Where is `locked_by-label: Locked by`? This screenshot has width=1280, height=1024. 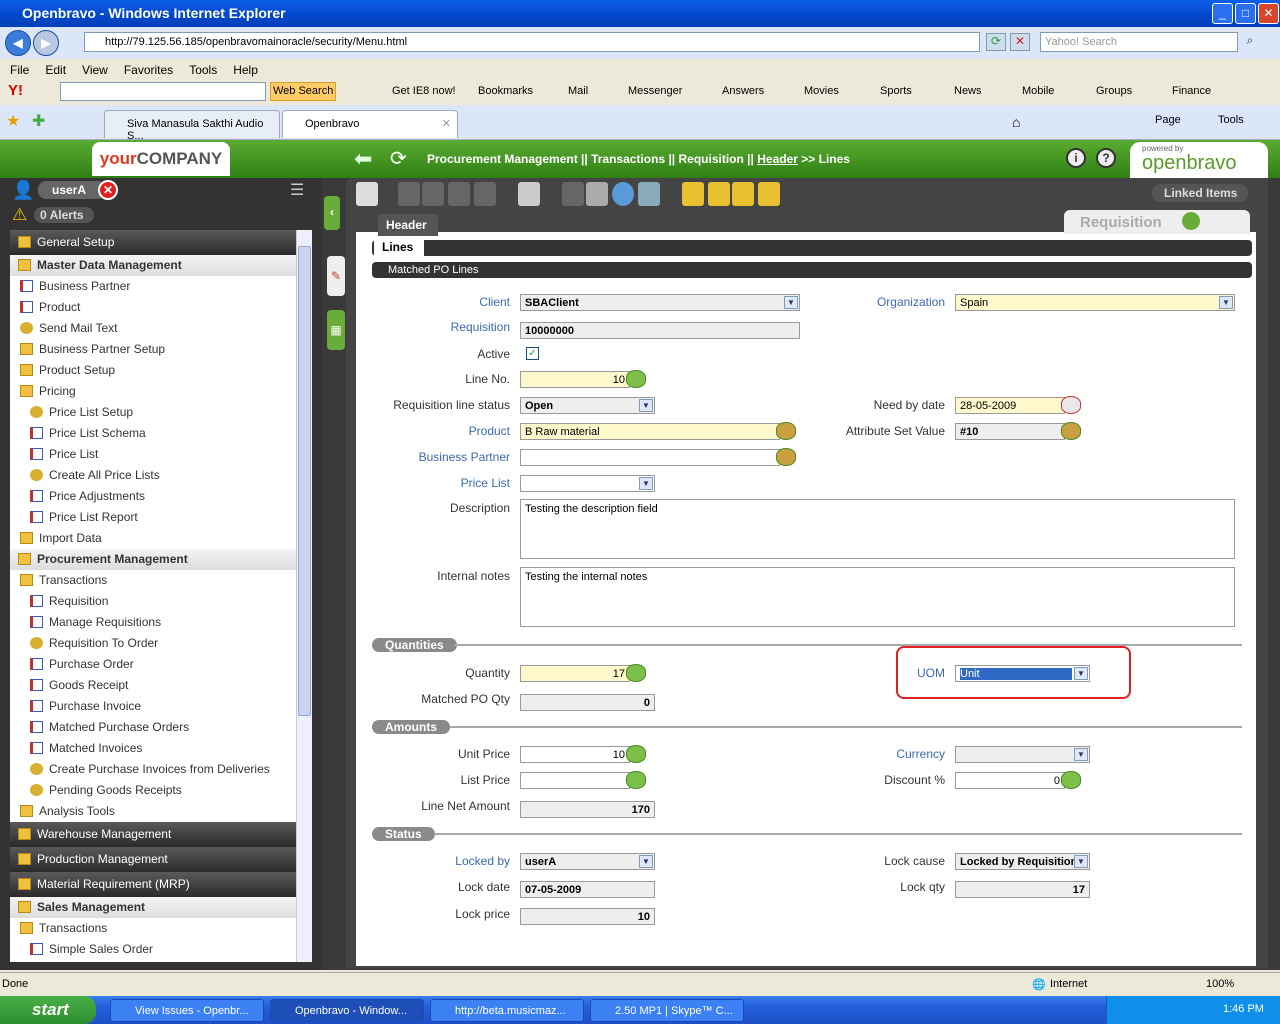 locked_by-label: Locked by is located at coordinates (482, 861).